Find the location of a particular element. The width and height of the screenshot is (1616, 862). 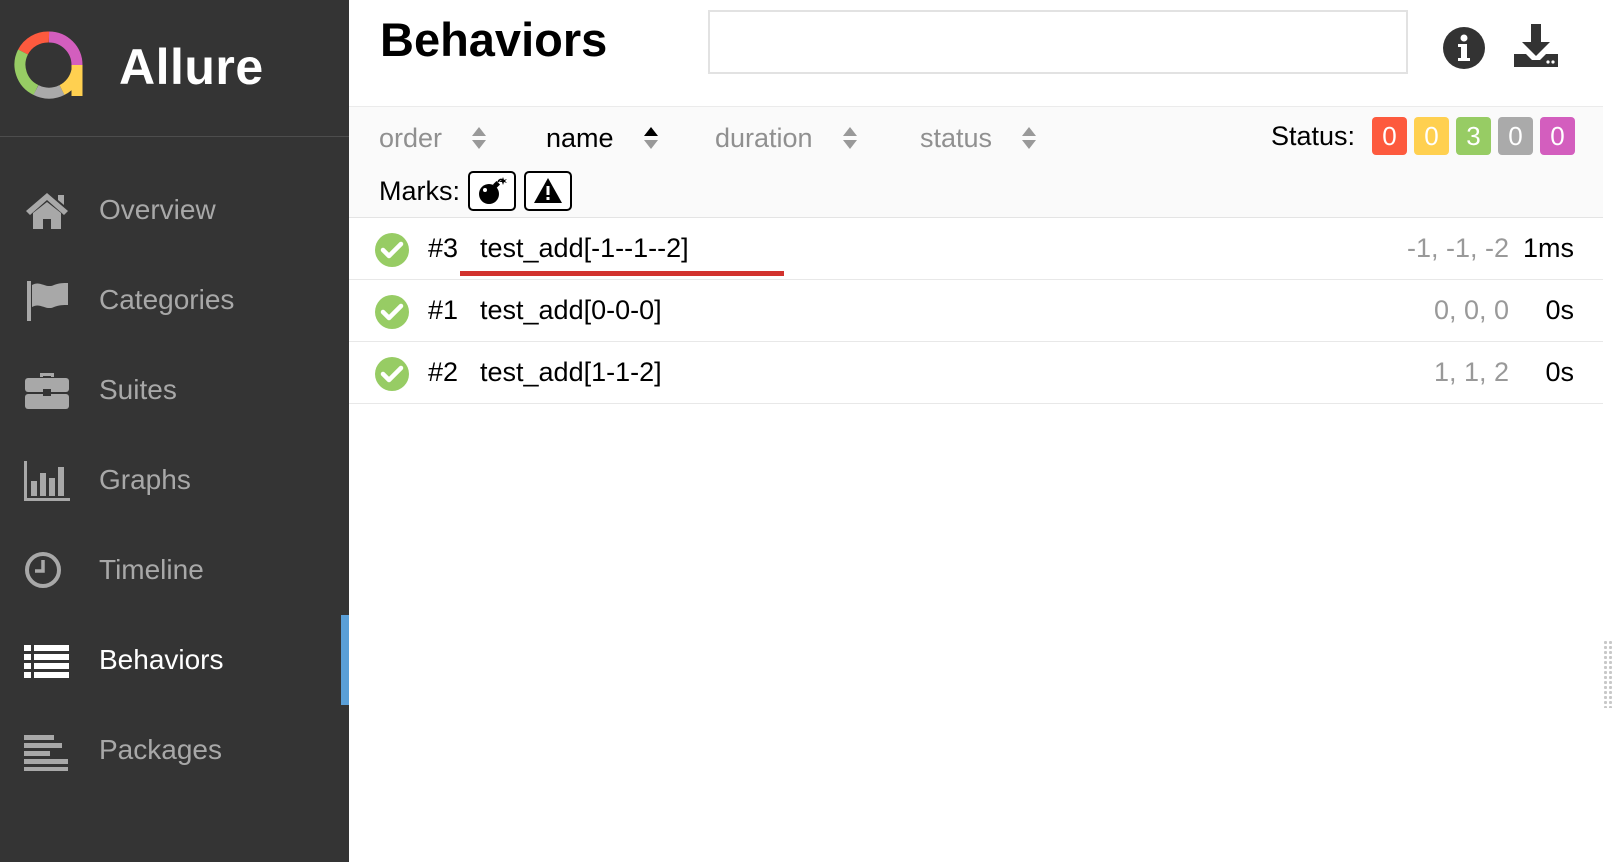

sidebar-item-behaviors: Behaviors is located at coordinates (174, 660).